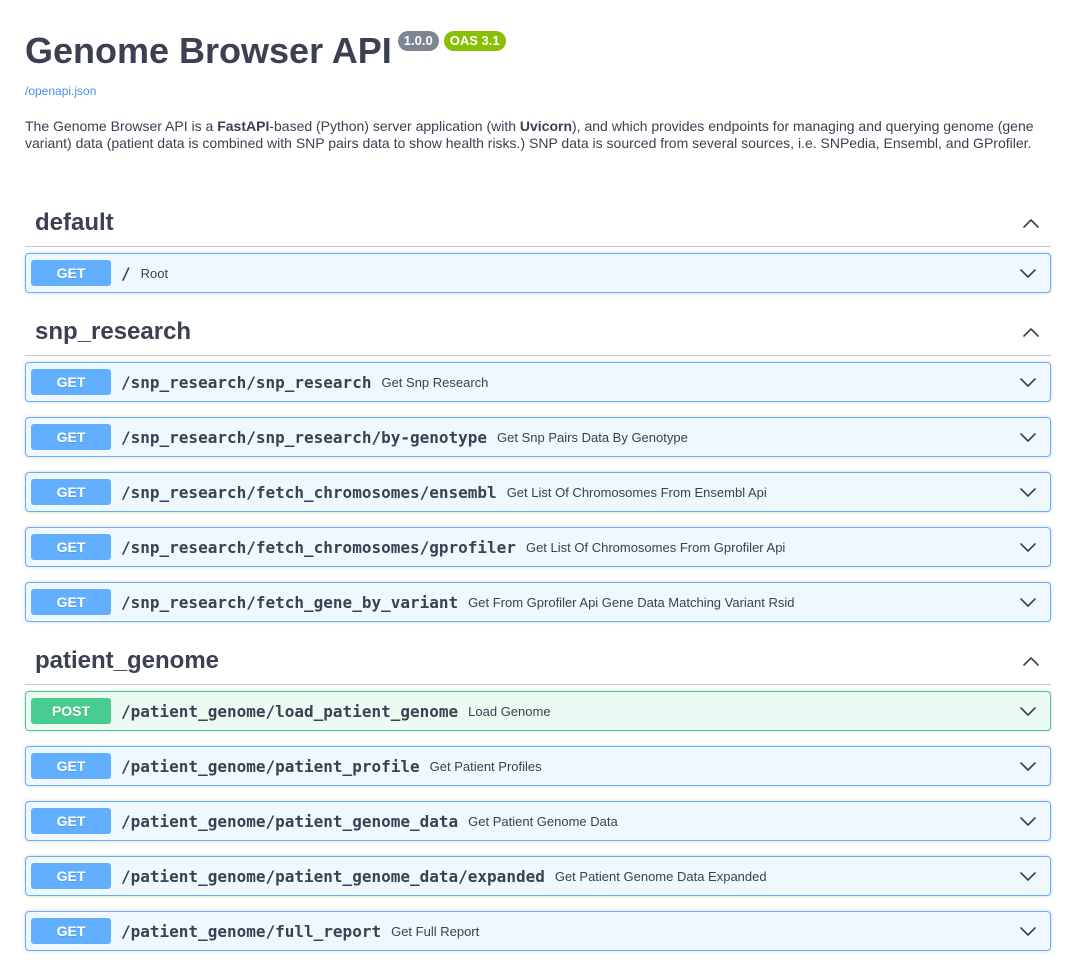  Describe the element at coordinates (543, 821) in the screenshot. I see `operation-summary: Get Patient Genome Data` at that location.